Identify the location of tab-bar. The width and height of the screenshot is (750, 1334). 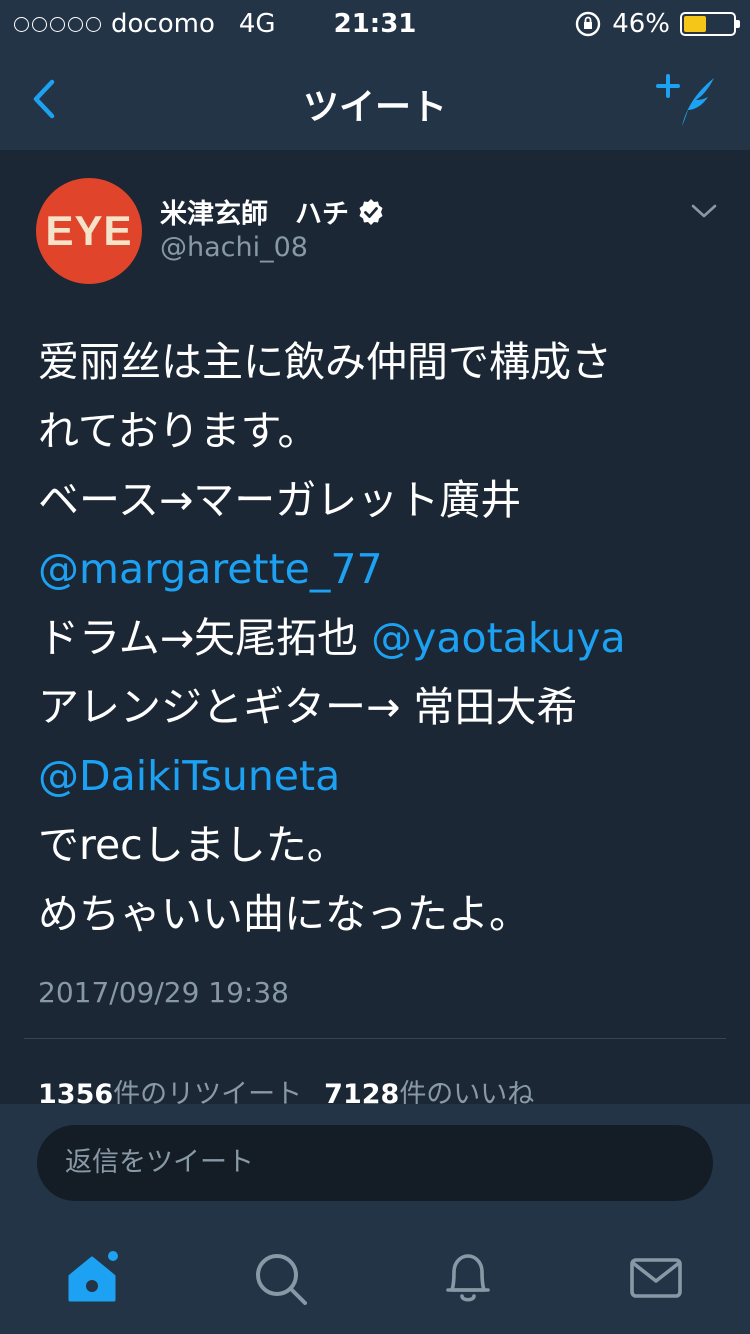
(375, 1277).